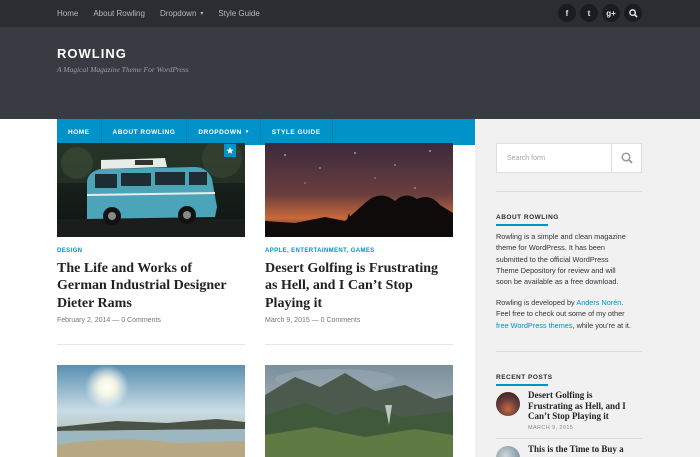  I want to click on post-thumbnail-beach, so click(151, 411).